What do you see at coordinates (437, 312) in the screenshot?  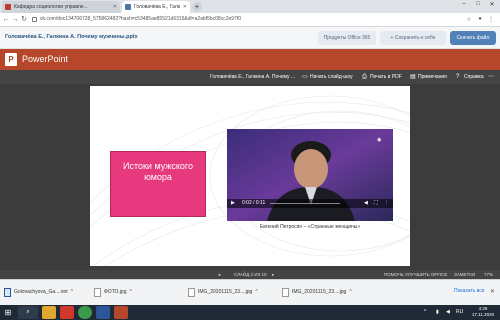 I see `network-icon: ▮` at bounding box center [437, 312].